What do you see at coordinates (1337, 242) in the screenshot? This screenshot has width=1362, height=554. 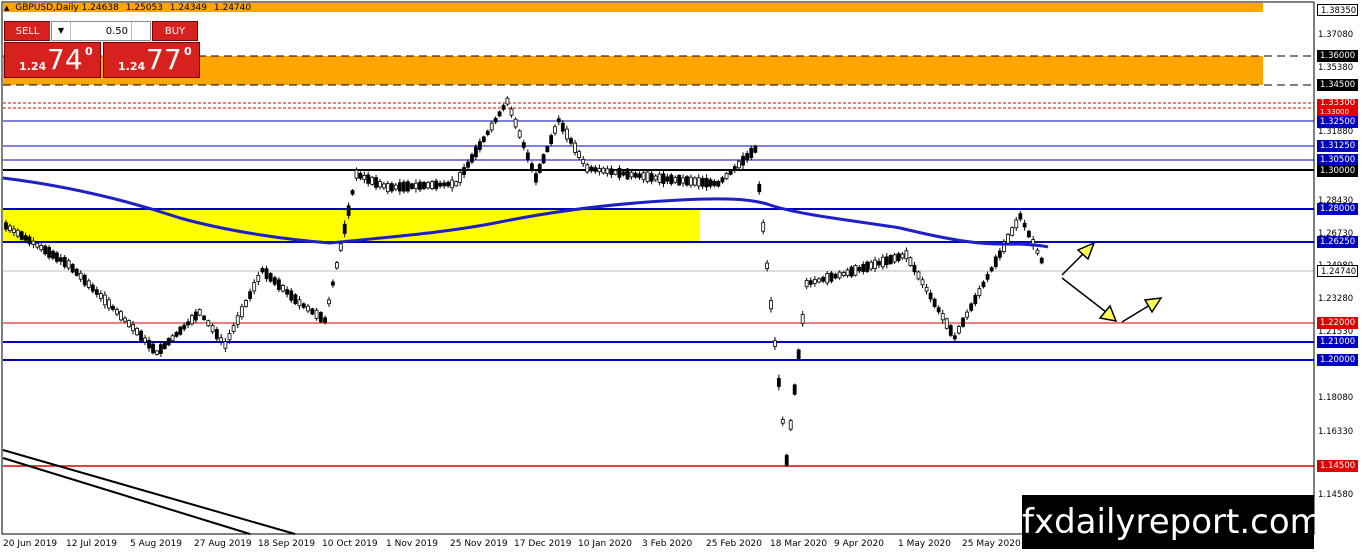 I see `price-tag: 1.26250` at bounding box center [1337, 242].